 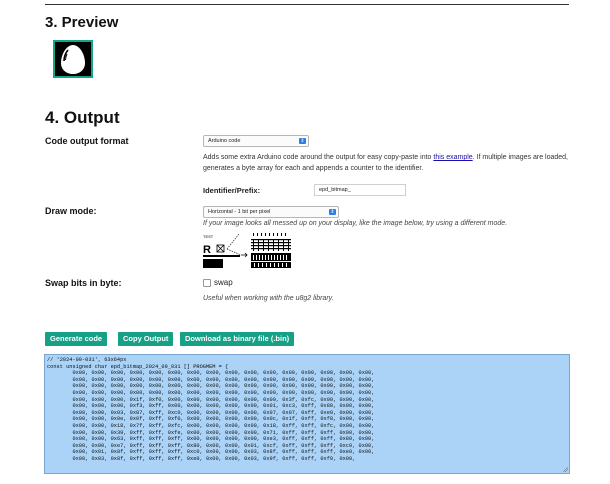 What do you see at coordinates (565, 469) in the screenshot?
I see `resize-handle-icon` at bounding box center [565, 469].